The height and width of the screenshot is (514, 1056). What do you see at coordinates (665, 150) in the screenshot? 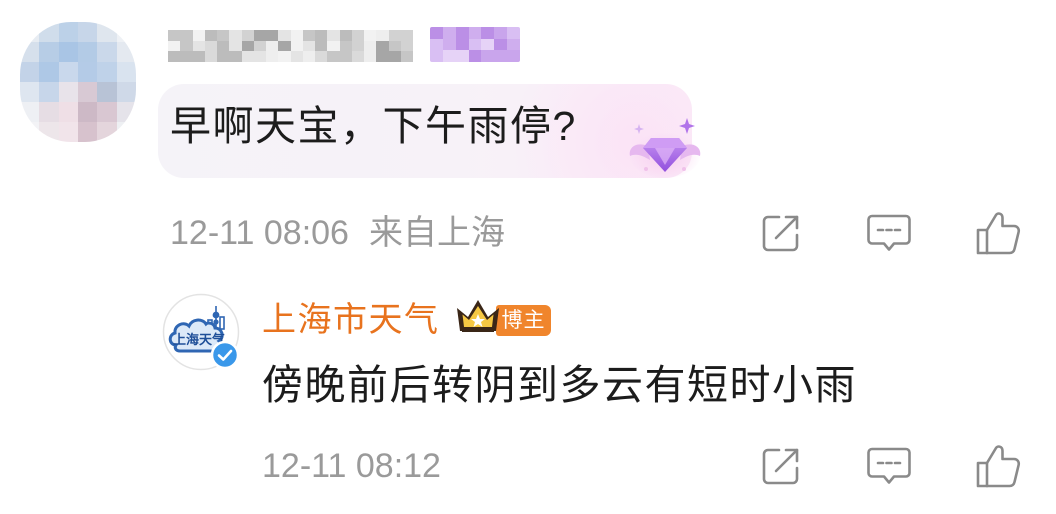
I see `gem-badge-icon` at bounding box center [665, 150].